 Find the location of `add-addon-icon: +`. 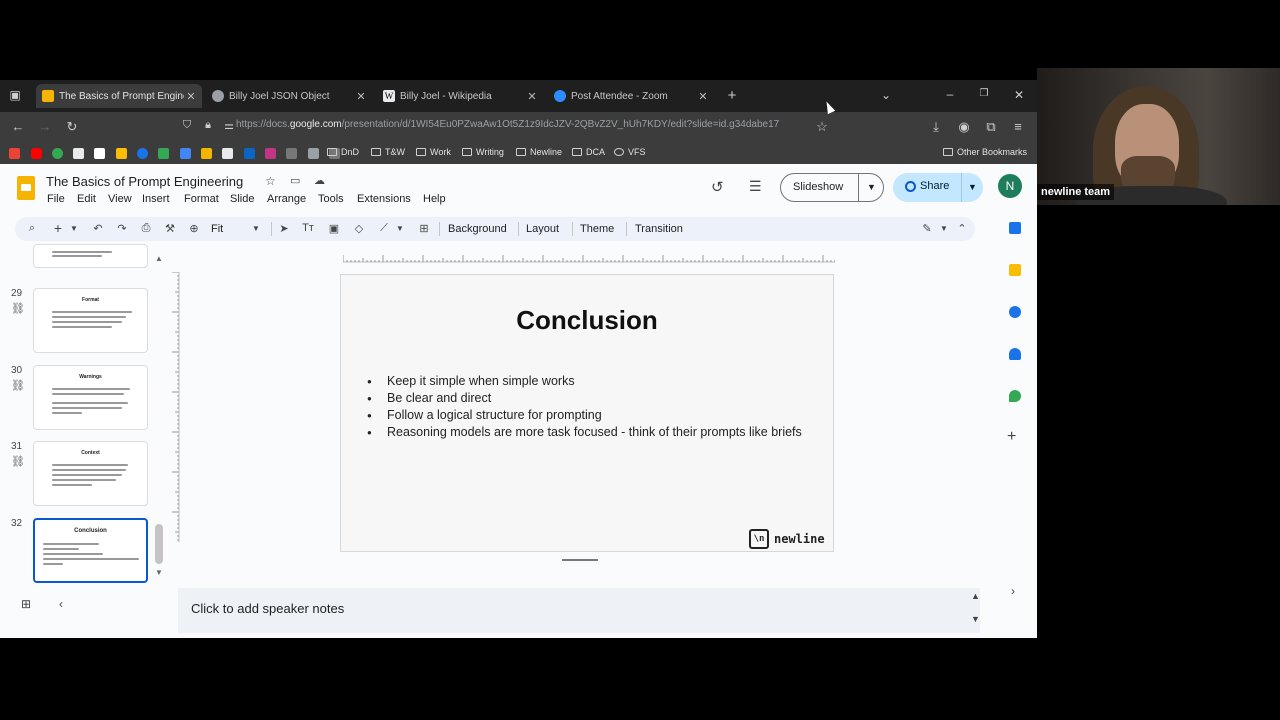

add-addon-icon: + is located at coordinates (1011, 437).